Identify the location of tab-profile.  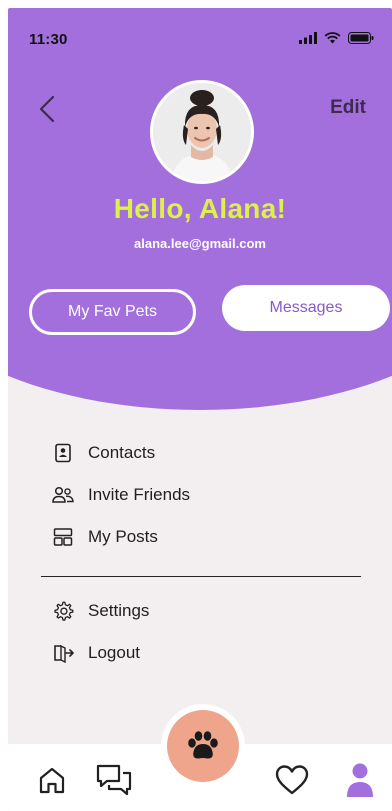
(360, 780).